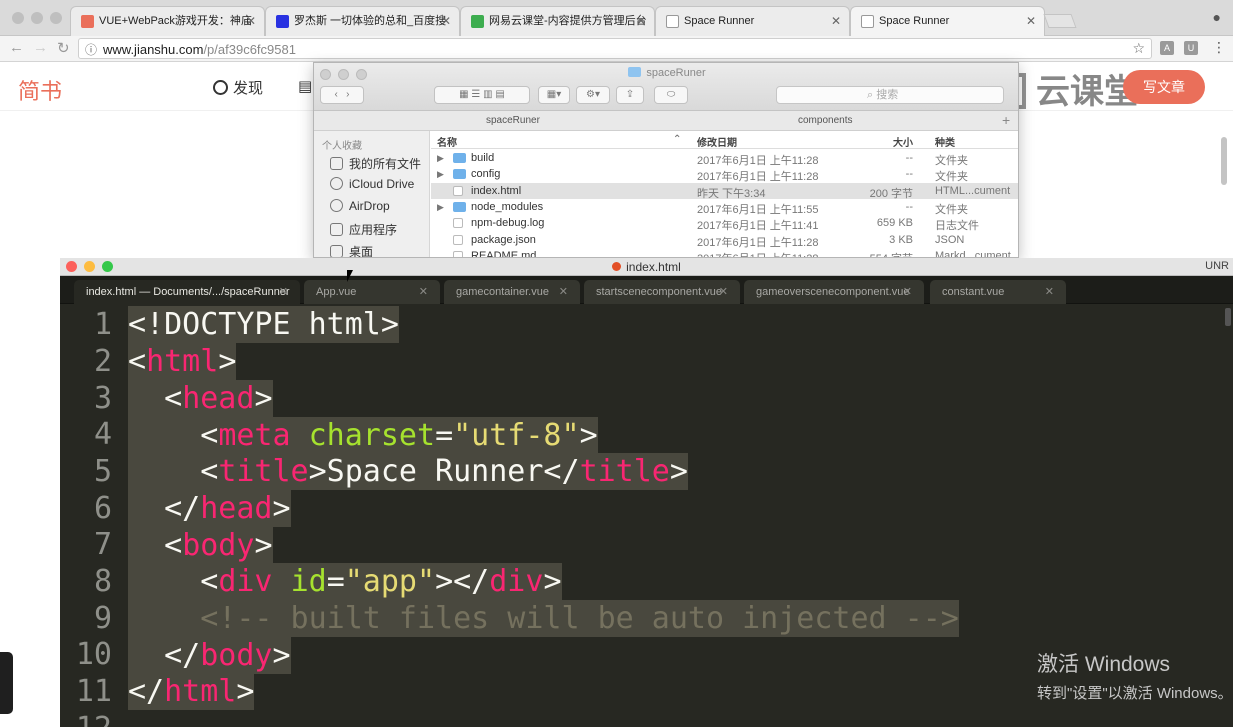  Describe the element at coordinates (1138, 48) in the screenshot. I see `bookmark-star-icon: ☆` at that location.